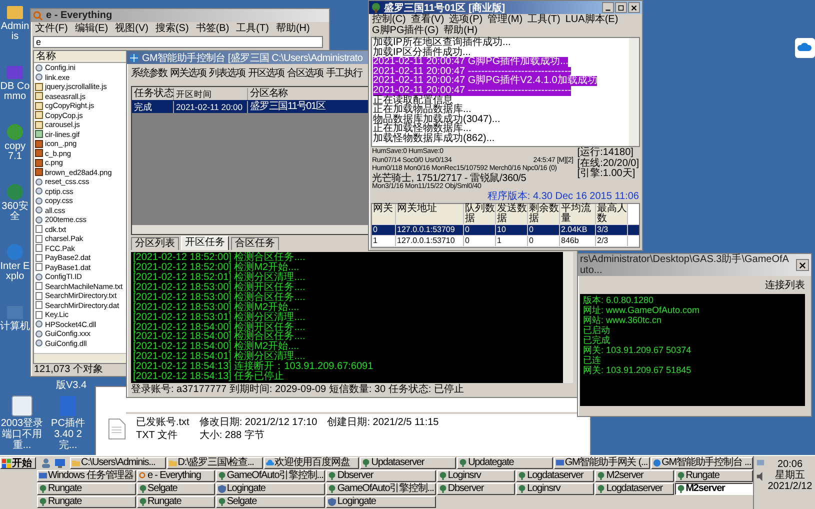 The width and height of the screenshot is (815, 509). Describe the element at coordinates (384, 229) in the screenshot. I see `table-cell: 0` at that location.